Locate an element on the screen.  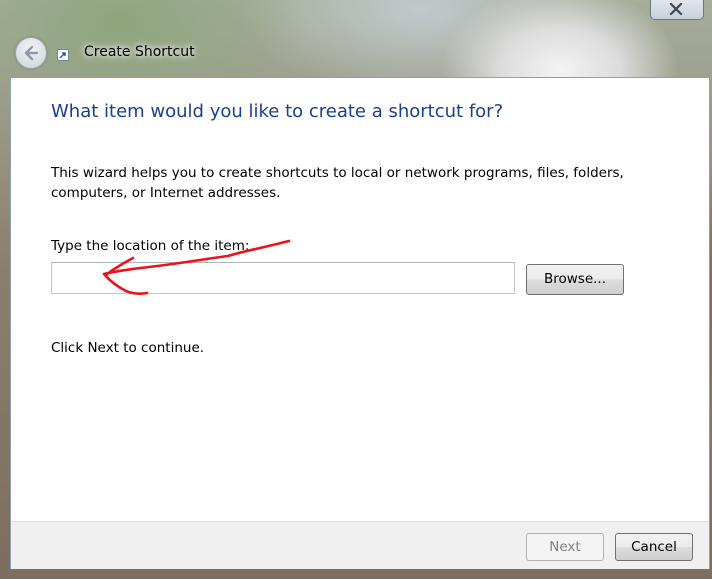
location-input is located at coordinates (283, 278).